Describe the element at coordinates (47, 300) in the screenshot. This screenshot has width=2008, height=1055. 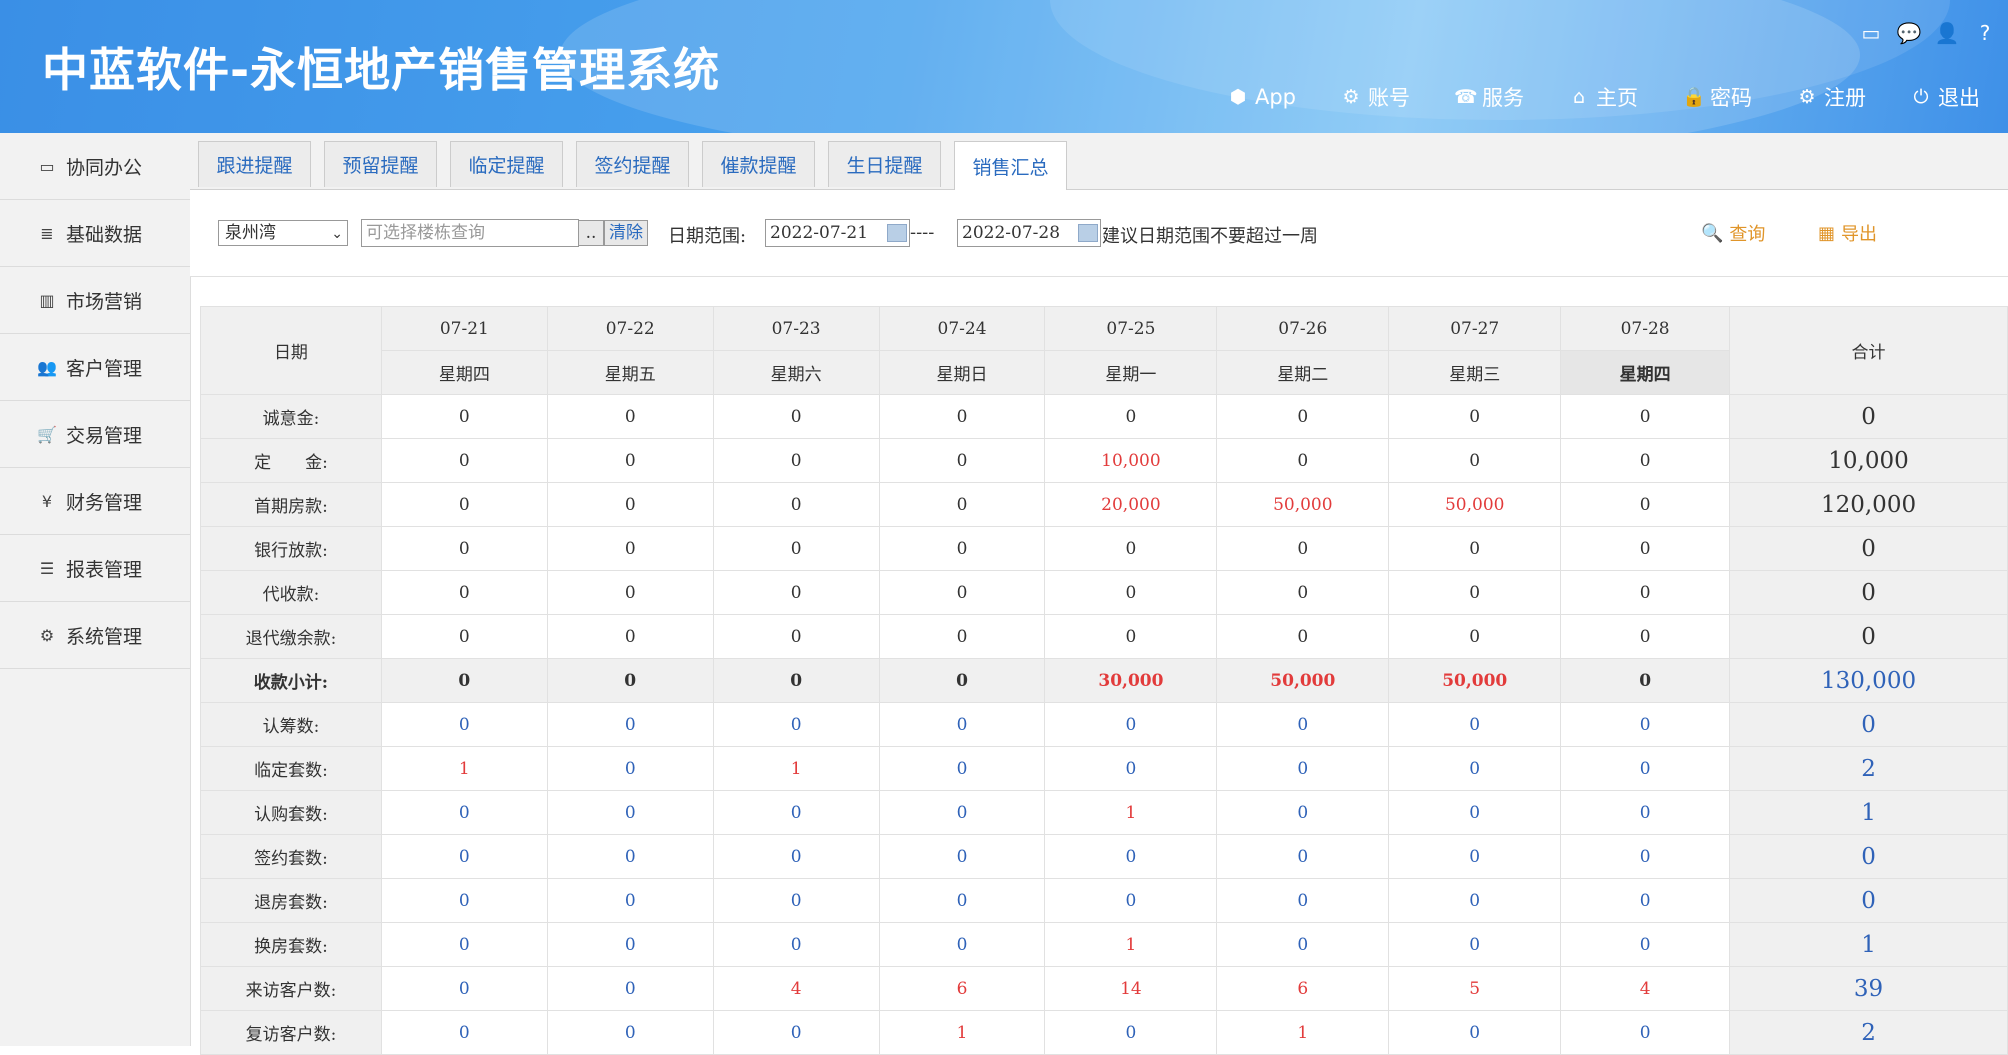
I see `bar-chart-icon: ▥` at that location.